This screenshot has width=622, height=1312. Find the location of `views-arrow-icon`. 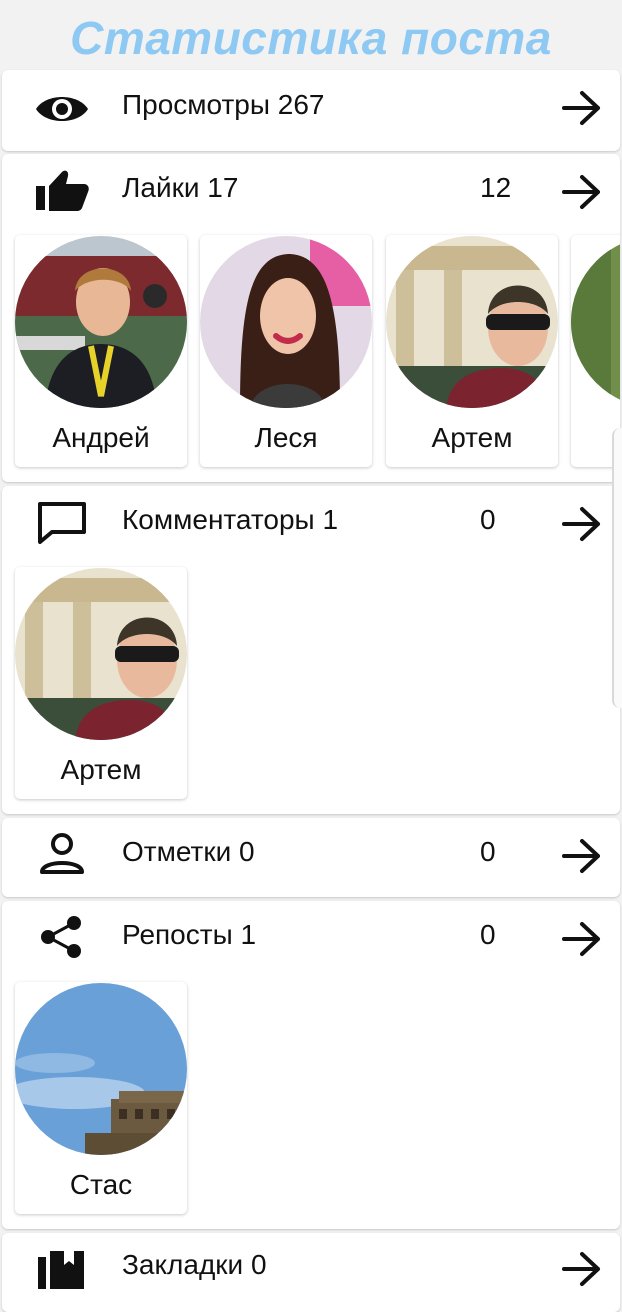

views-arrow-icon is located at coordinates (582, 108).